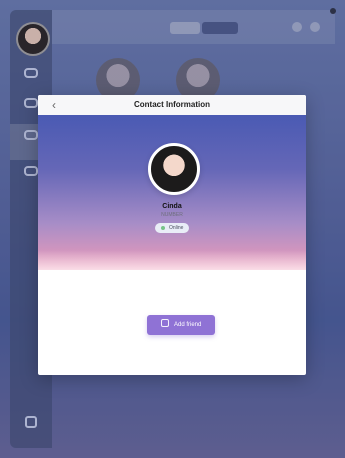 This screenshot has height=458, width=345. I want to click on profile-header-fade, so click(172, 265).